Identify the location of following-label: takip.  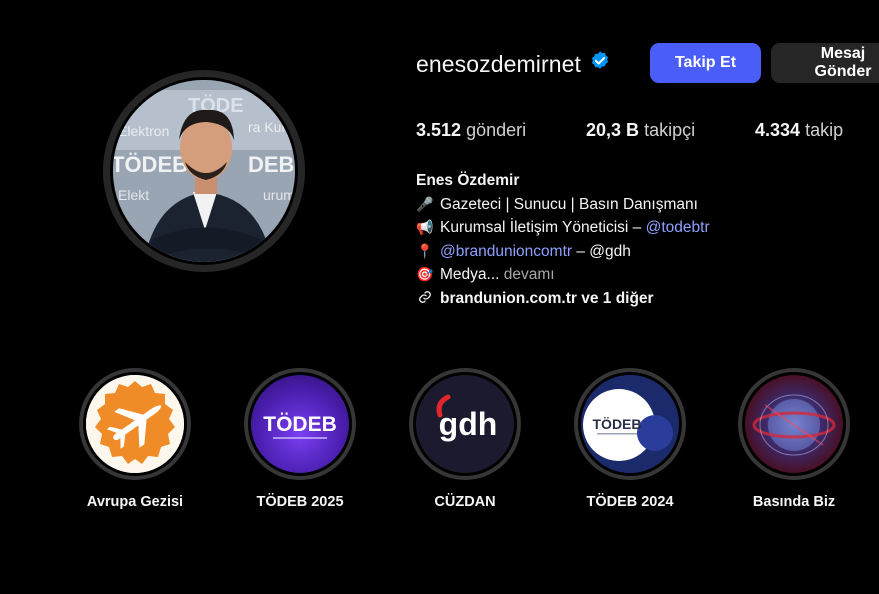
(824, 130).